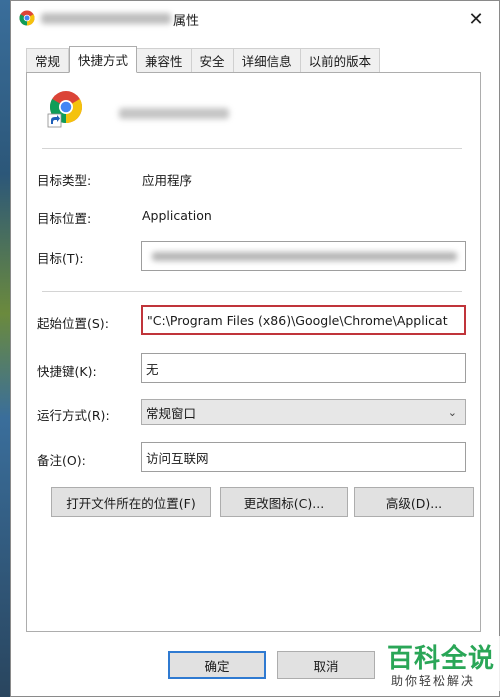  Describe the element at coordinates (174, 113) in the screenshot. I see `shortcut-name-redacted` at that location.